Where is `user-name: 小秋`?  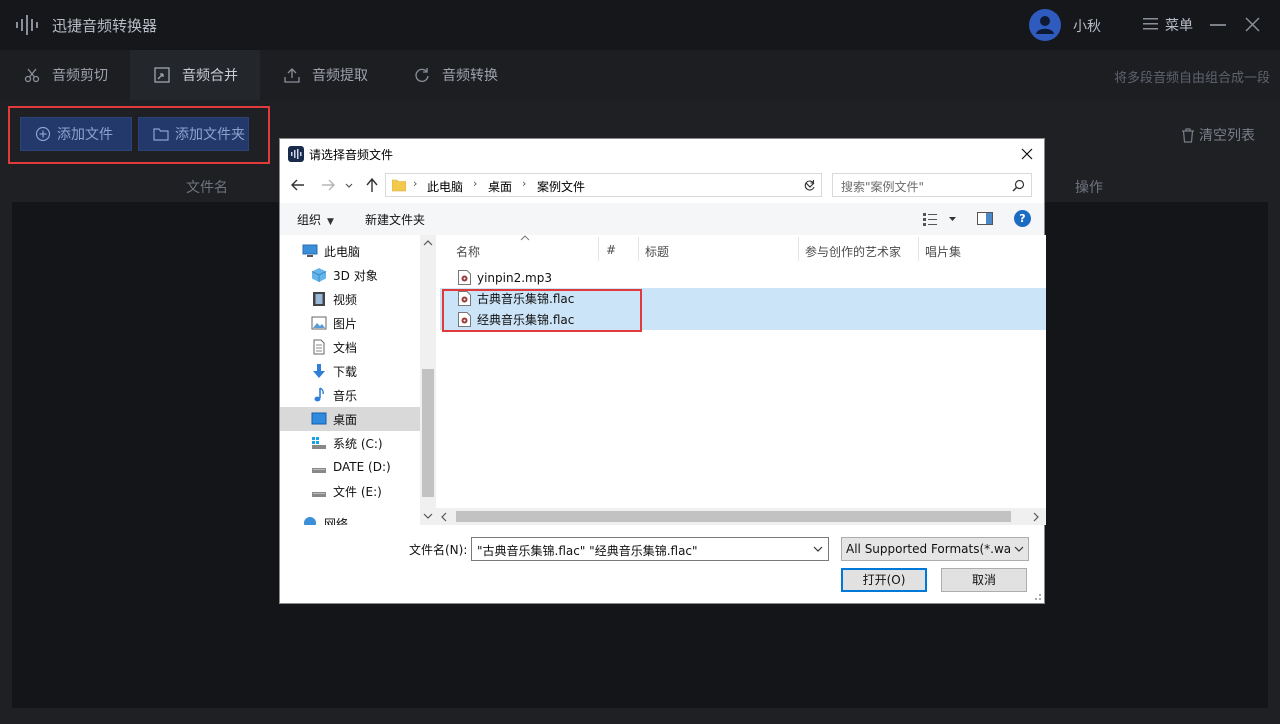
user-name: 小秋 is located at coordinates (1087, 26).